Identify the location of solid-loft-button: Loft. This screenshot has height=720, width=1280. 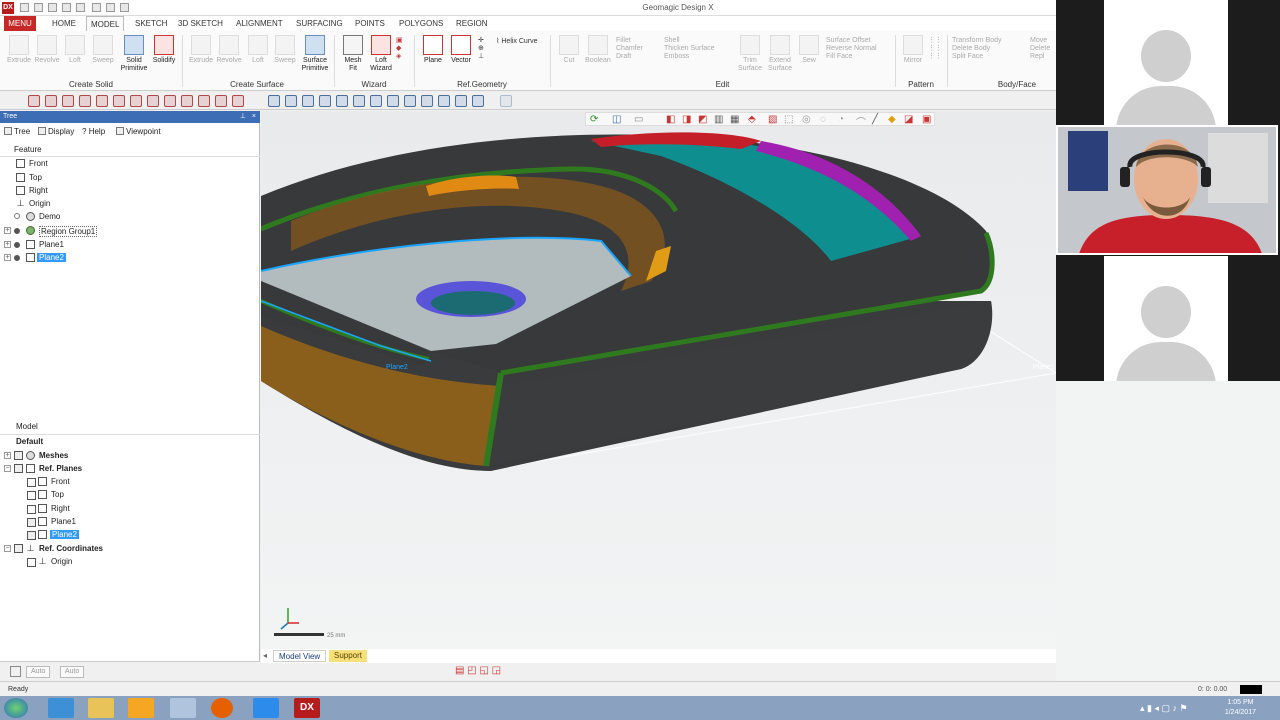
(75, 55).